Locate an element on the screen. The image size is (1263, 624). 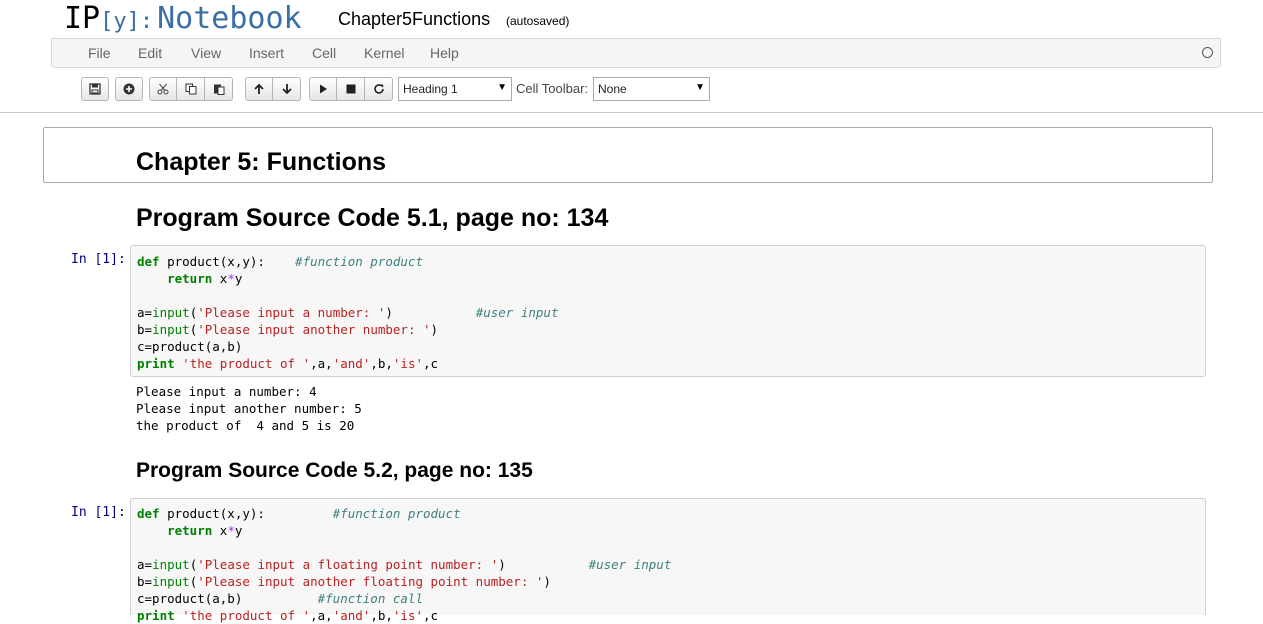
toolbar: Heading 1 ▼ Cell Toolbar: None ▼ is located at coordinates (631, 89).